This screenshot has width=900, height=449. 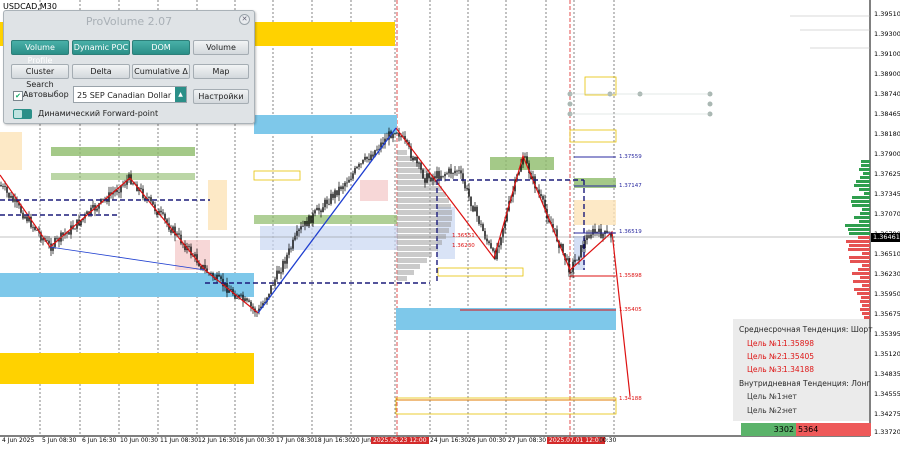 What do you see at coordinates (887, 354) in the screenshot?
I see `price-tick: 1.35120` at bounding box center [887, 354].